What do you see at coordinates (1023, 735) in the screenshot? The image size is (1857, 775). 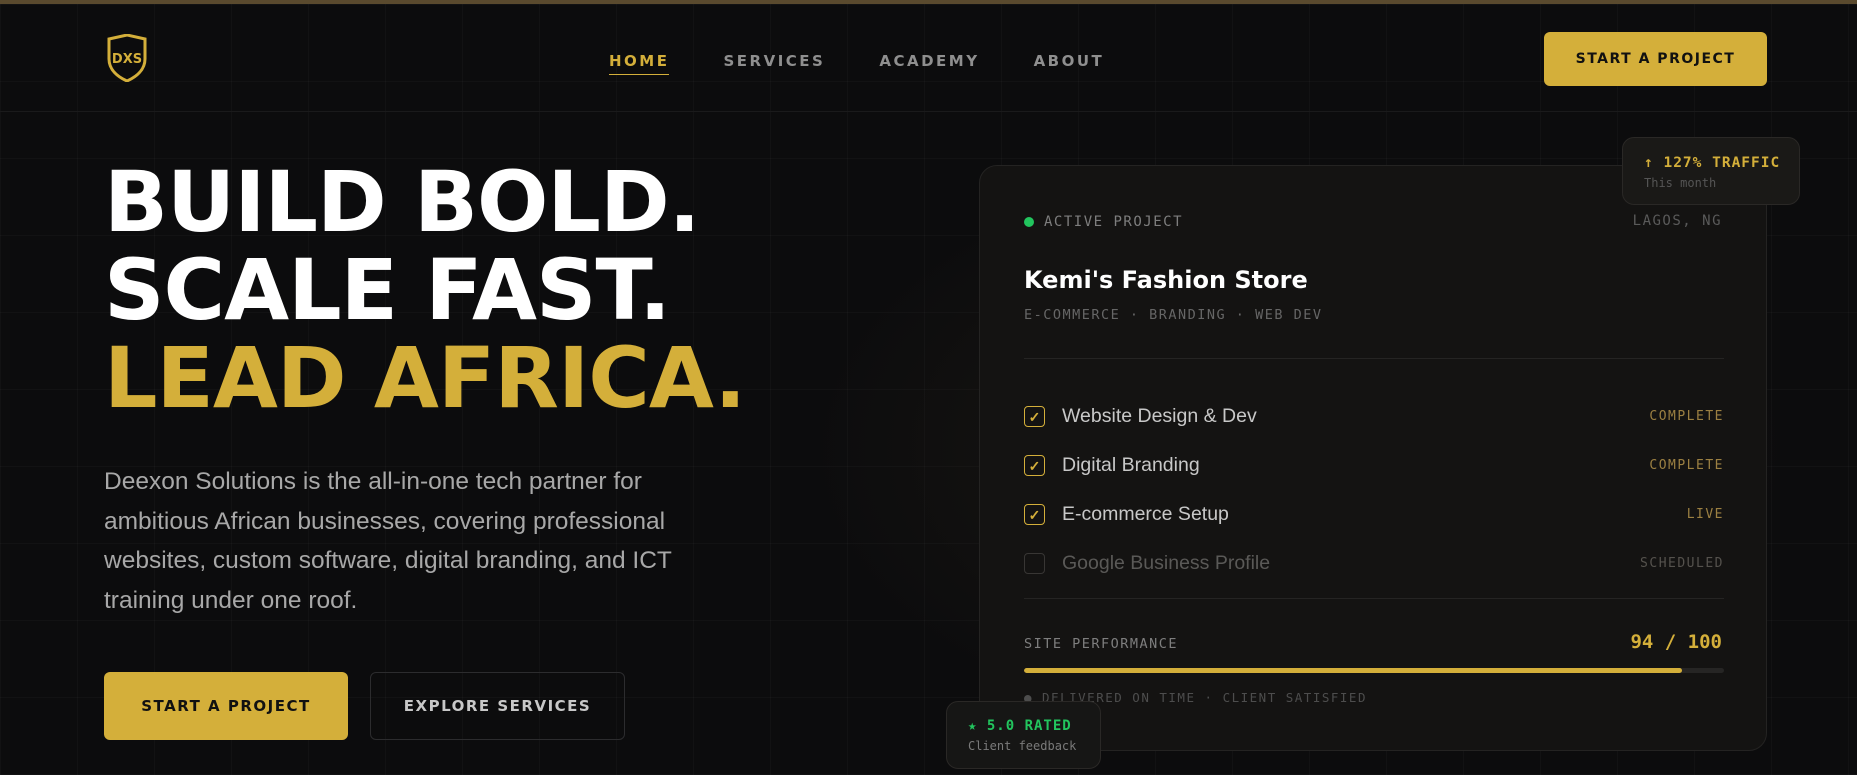 I see `rating-badge: ★ 5.0 RATED Client feedback` at bounding box center [1023, 735].